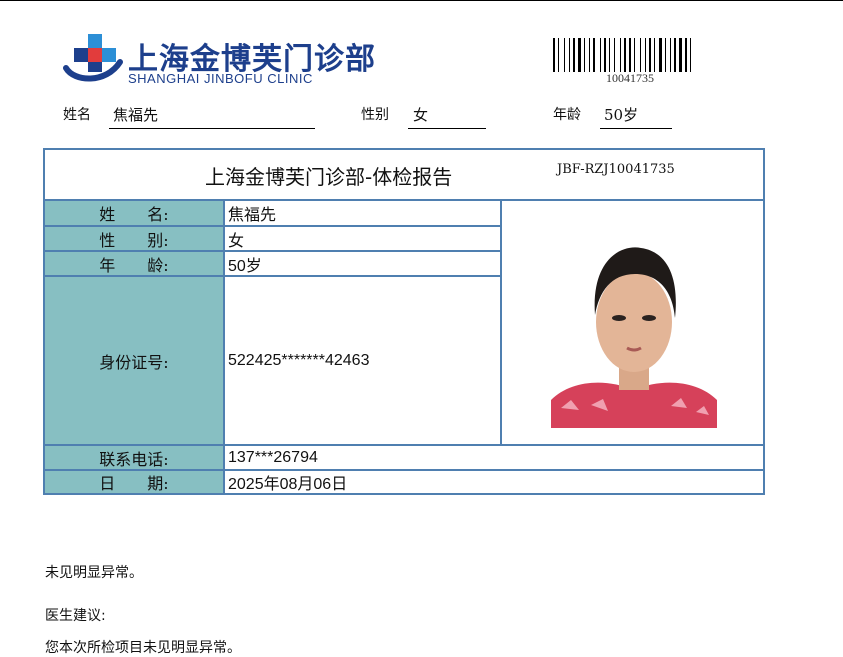  I want to click on value-phone: 137***26794, so click(273, 457).